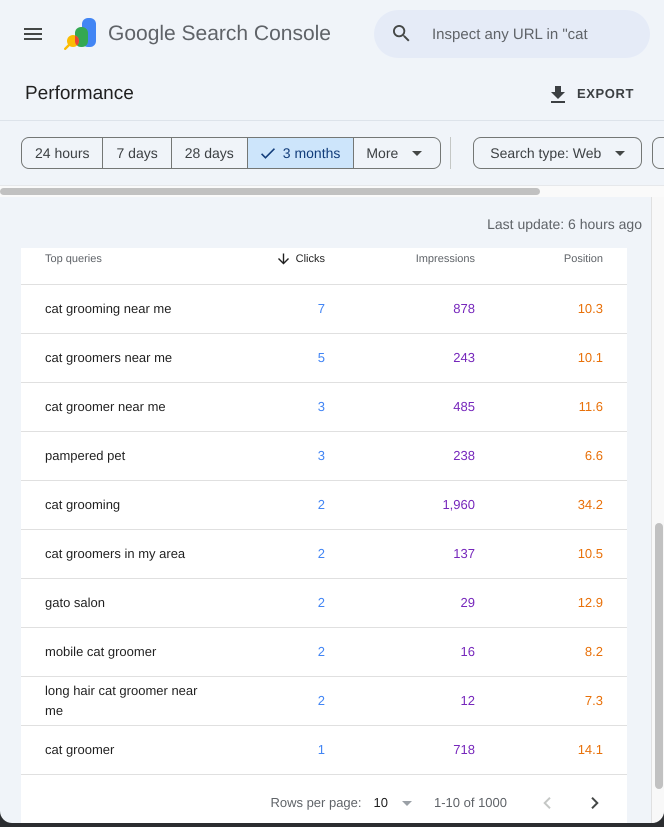 Image resolution: width=664 pixels, height=827 pixels. Describe the element at coordinates (85, 456) in the screenshot. I see `table-cell-text: pampered pet` at that location.